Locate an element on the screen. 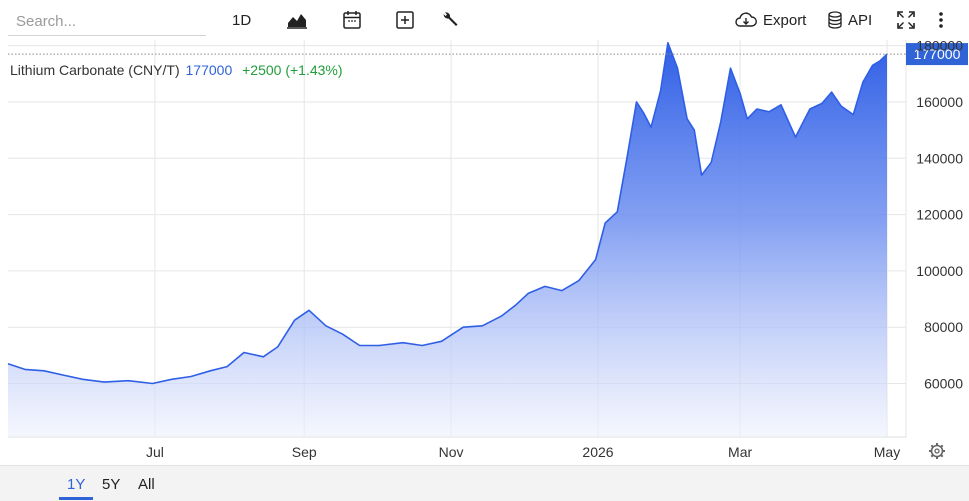 The height and width of the screenshot is (501, 969). y-tick-label: 160000 is located at coordinates (939, 102).